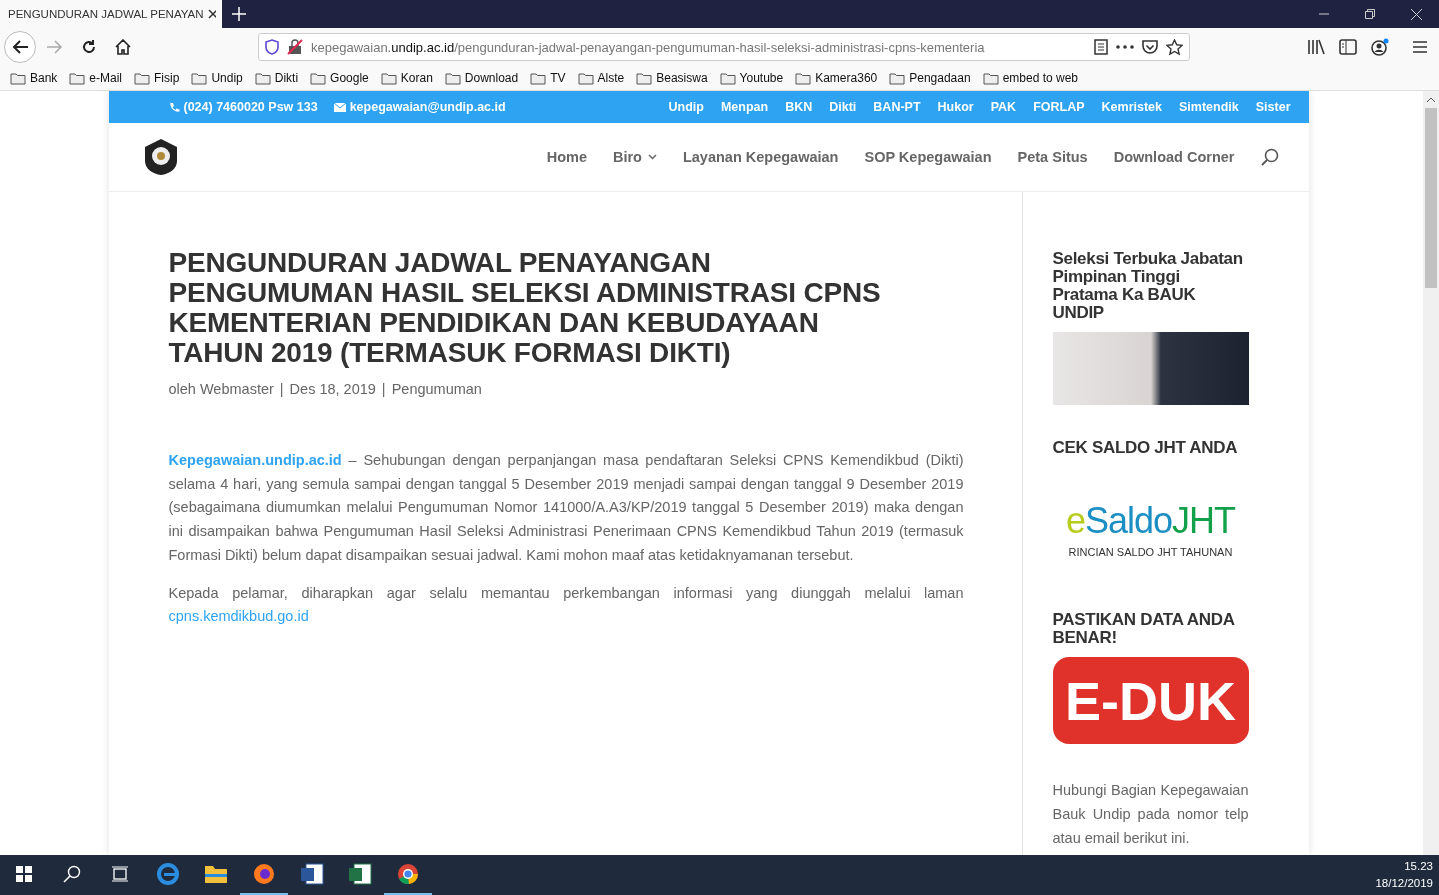 This screenshot has width=1439, height=895. I want to click on clock-time: 15.23, so click(1418, 866).